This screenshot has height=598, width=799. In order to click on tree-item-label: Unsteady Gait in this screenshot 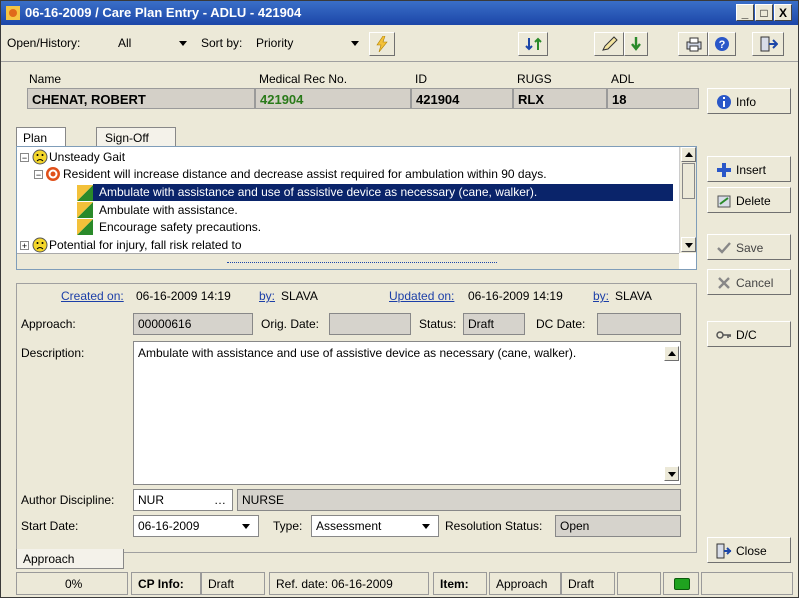, I will do `click(87, 157)`.